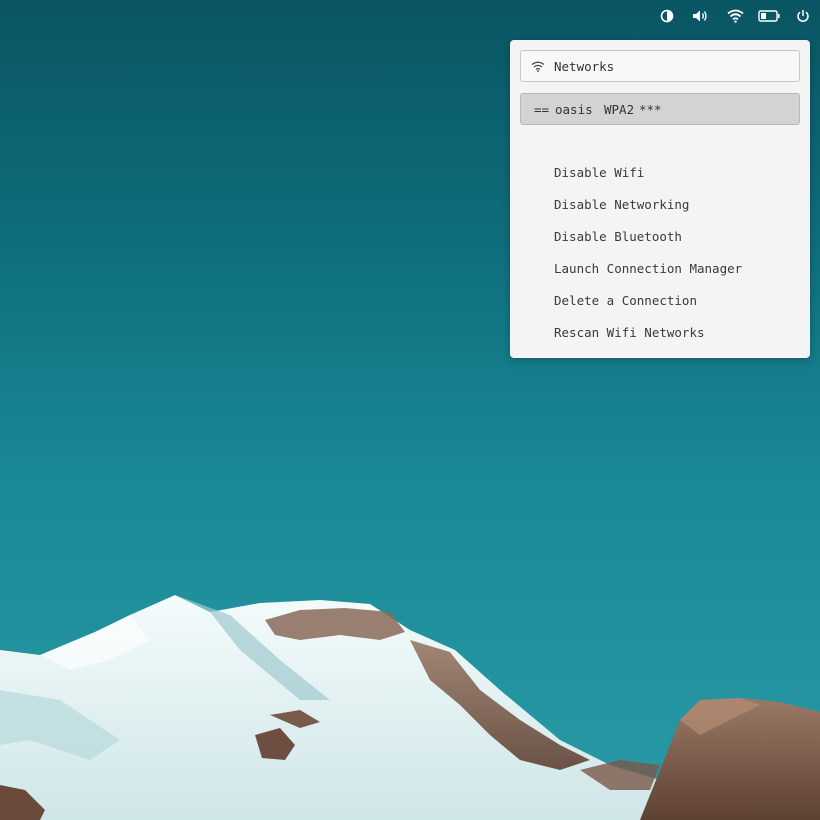 The image size is (820, 820). What do you see at coordinates (648, 301) in the screenshot?
I see `delete-connection-item: Delete a Connection` at bounding box center [648, 301].